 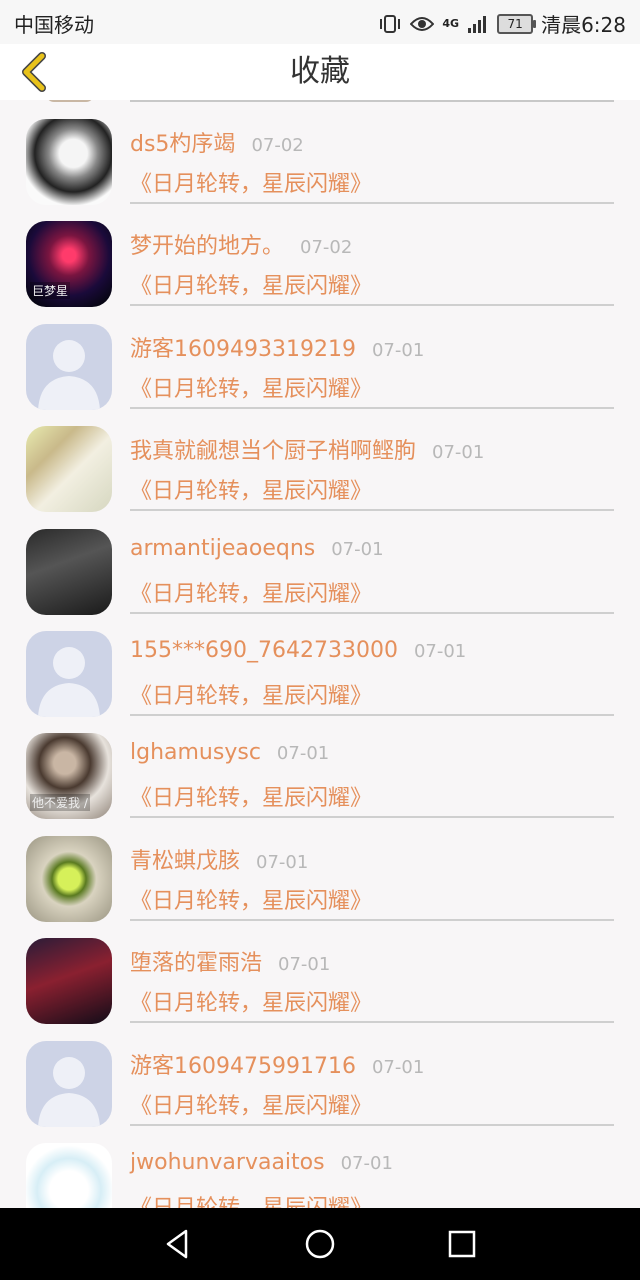 What do you see at coordinates (320, 563) in the screenshot?
I see `list-item: armantijeaoeqns 07-01 《日月轮转，星辰闪耀》` at bounding box center [320, 563].